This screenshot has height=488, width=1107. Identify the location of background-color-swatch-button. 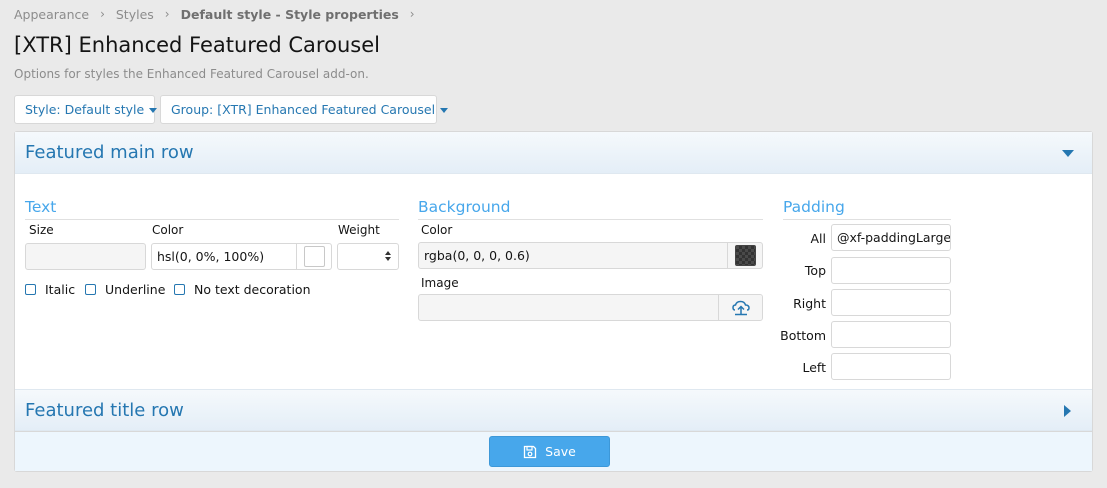
(744, 255).